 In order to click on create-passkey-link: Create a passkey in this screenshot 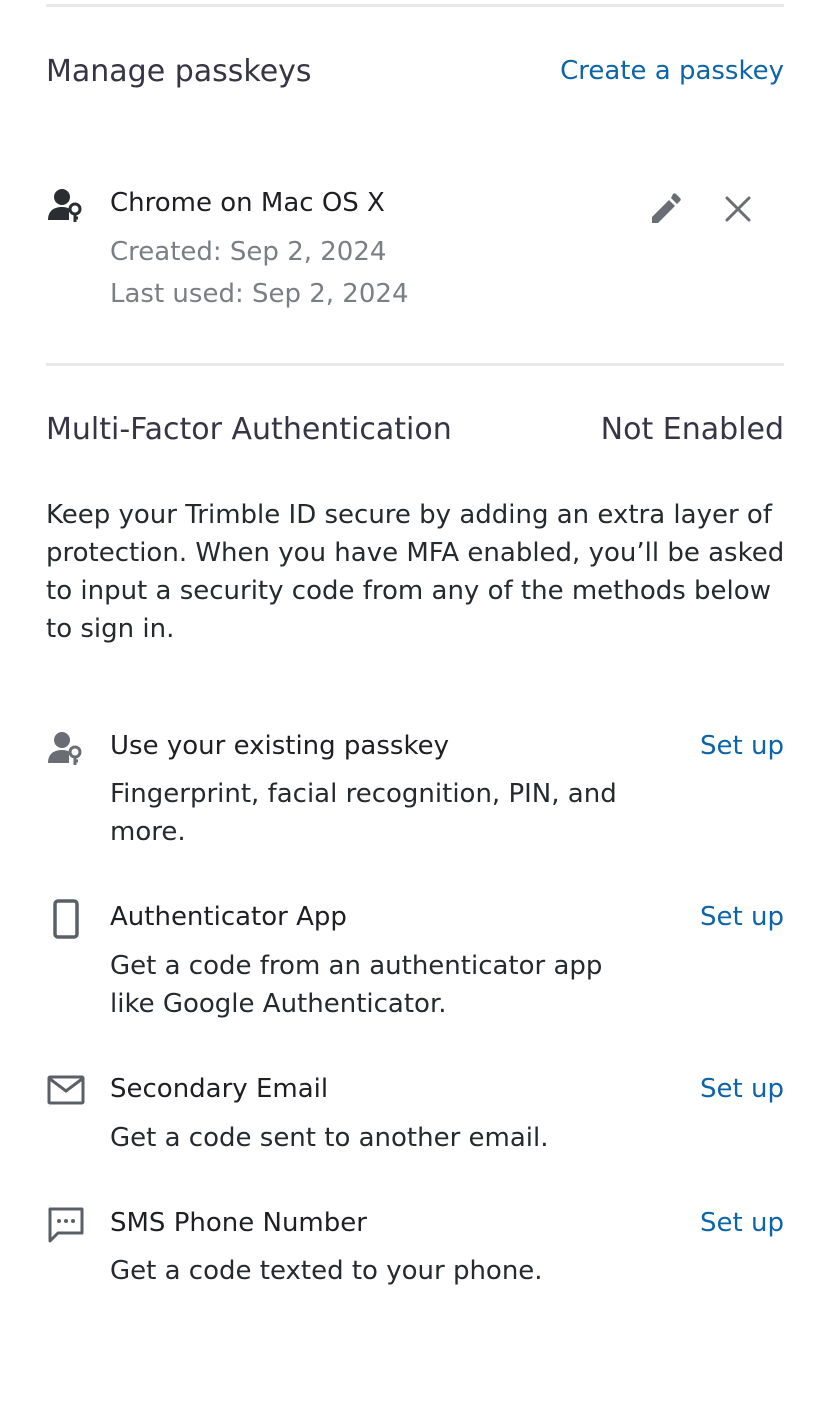, I will do `click(672, 71)`.